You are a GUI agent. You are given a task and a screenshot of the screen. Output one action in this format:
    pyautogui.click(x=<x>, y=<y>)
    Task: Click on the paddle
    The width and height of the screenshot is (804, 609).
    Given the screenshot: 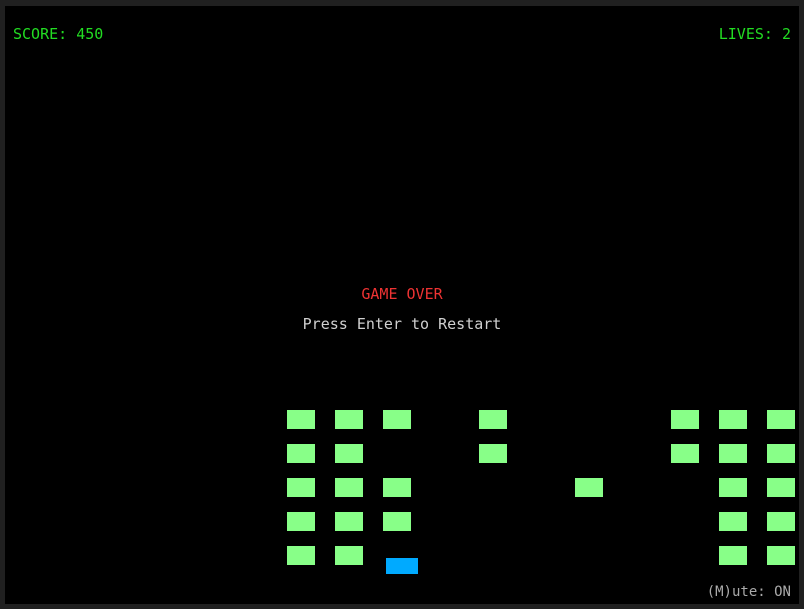 What is the action you would take?
    pyautogui.click(x=402, y=566)
    